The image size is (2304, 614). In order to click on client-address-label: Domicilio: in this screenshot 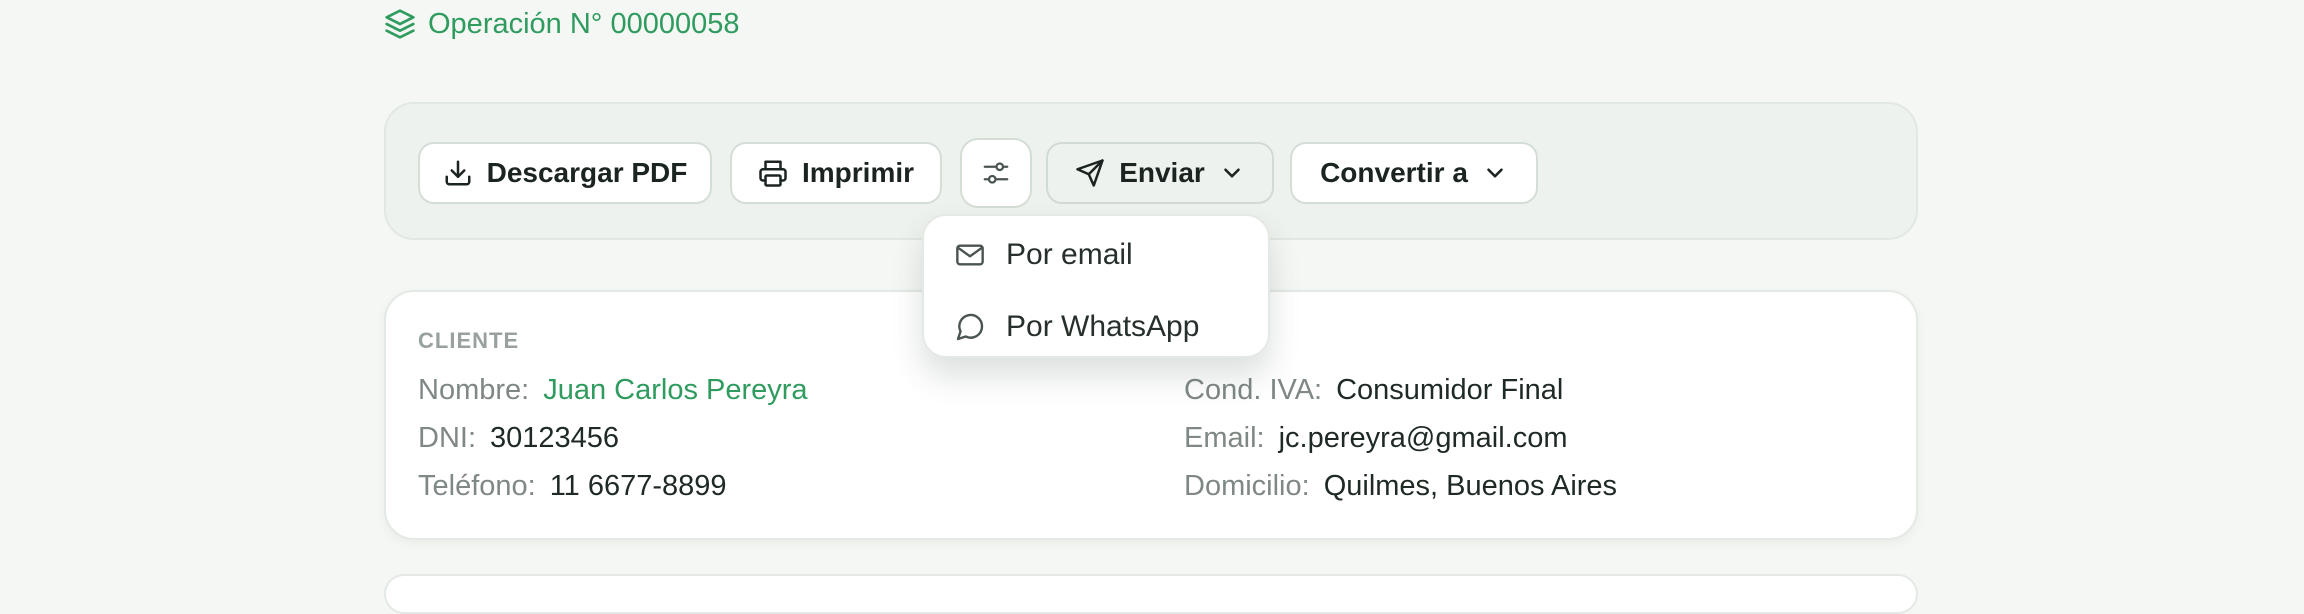, I will do `click(1247, 486)`.